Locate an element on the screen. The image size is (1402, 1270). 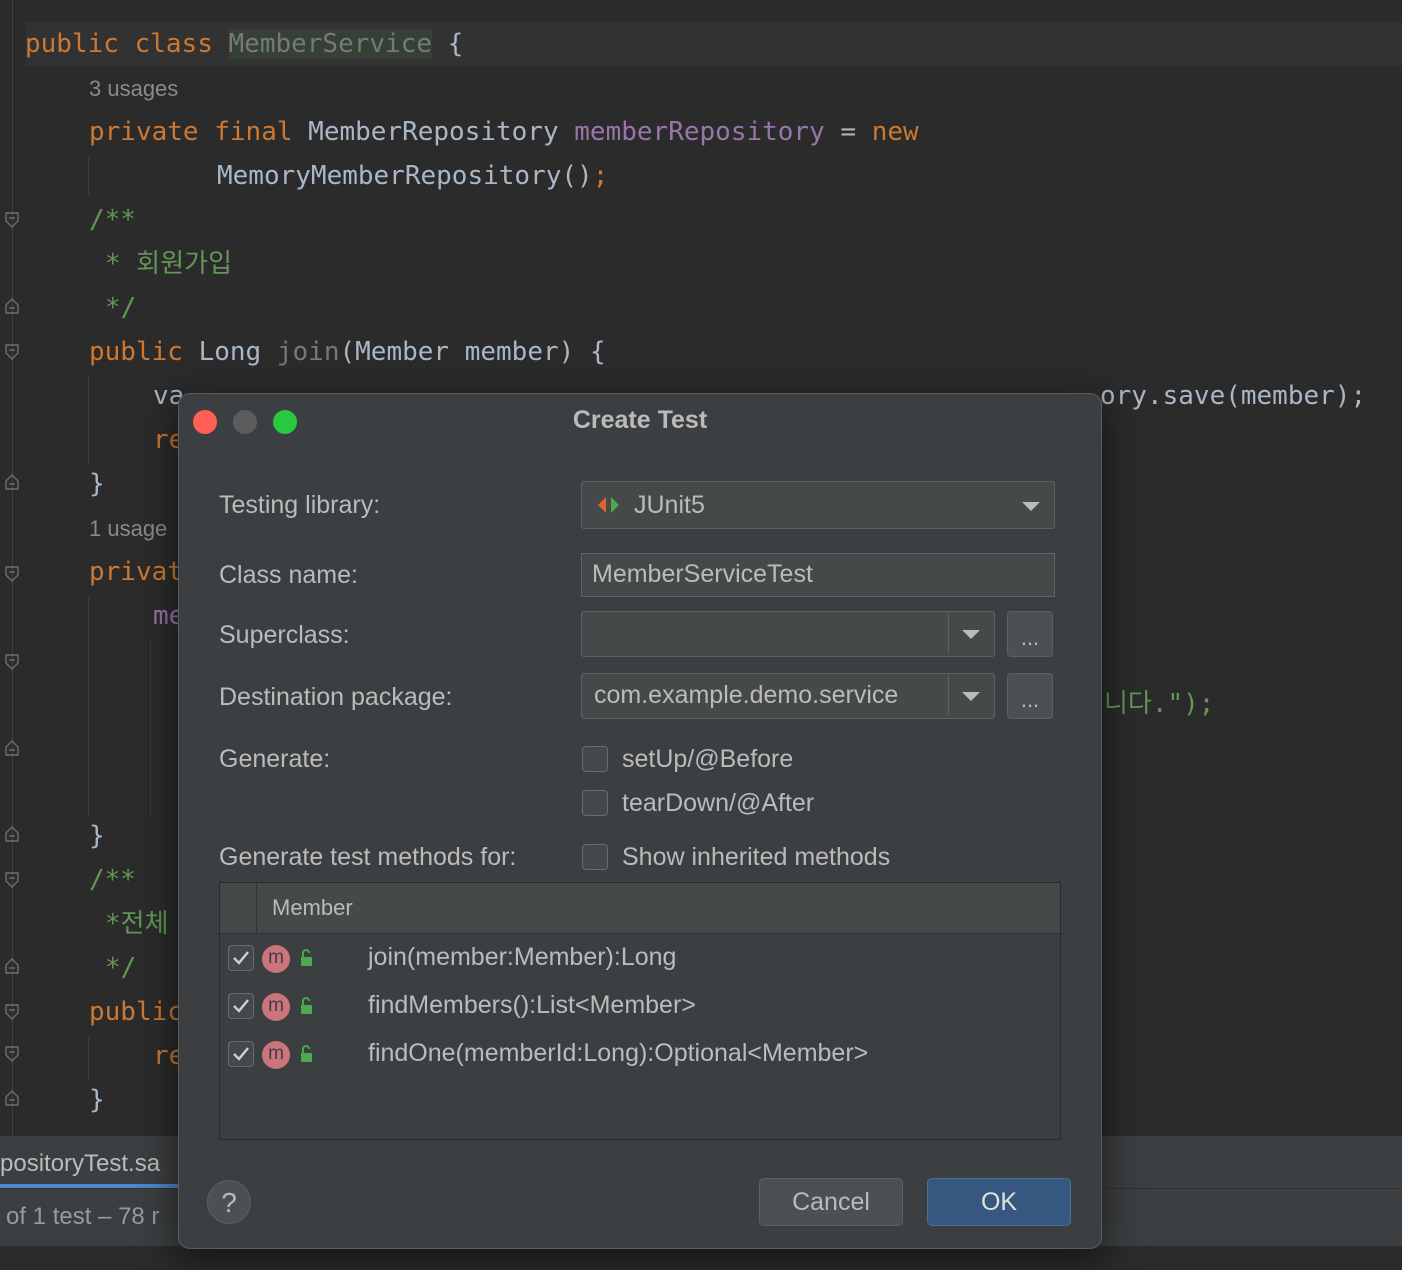
destination-package-value: com.example.demo.service is located at coordinates (746, 695).